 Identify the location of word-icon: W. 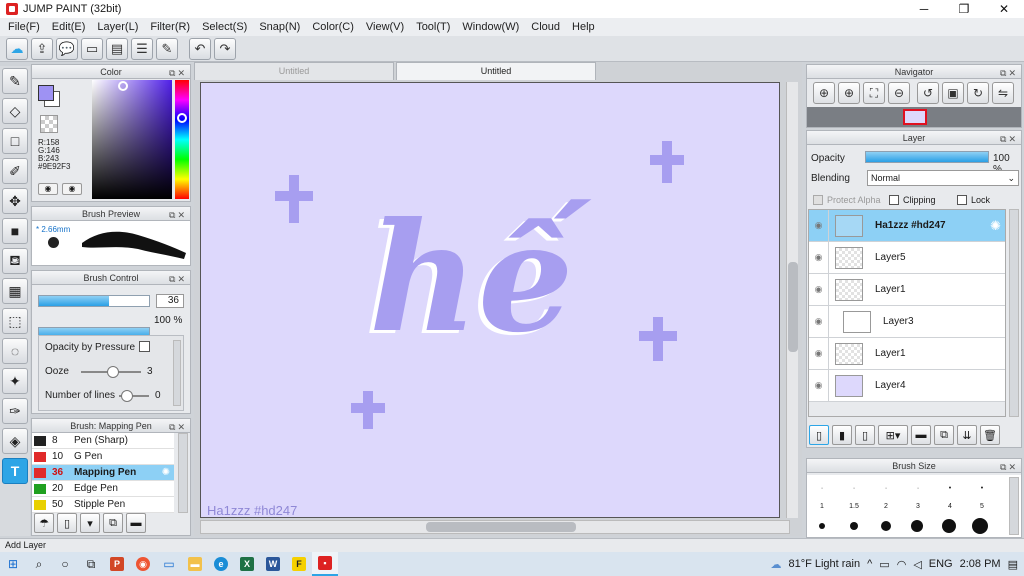
(273, 564).